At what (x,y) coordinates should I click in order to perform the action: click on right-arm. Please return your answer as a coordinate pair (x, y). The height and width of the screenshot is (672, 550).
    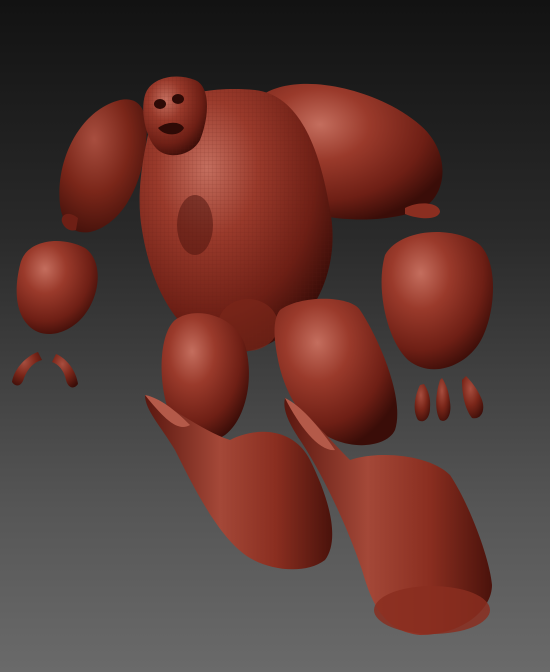
    Looking at the image, I should click on (437, 327).